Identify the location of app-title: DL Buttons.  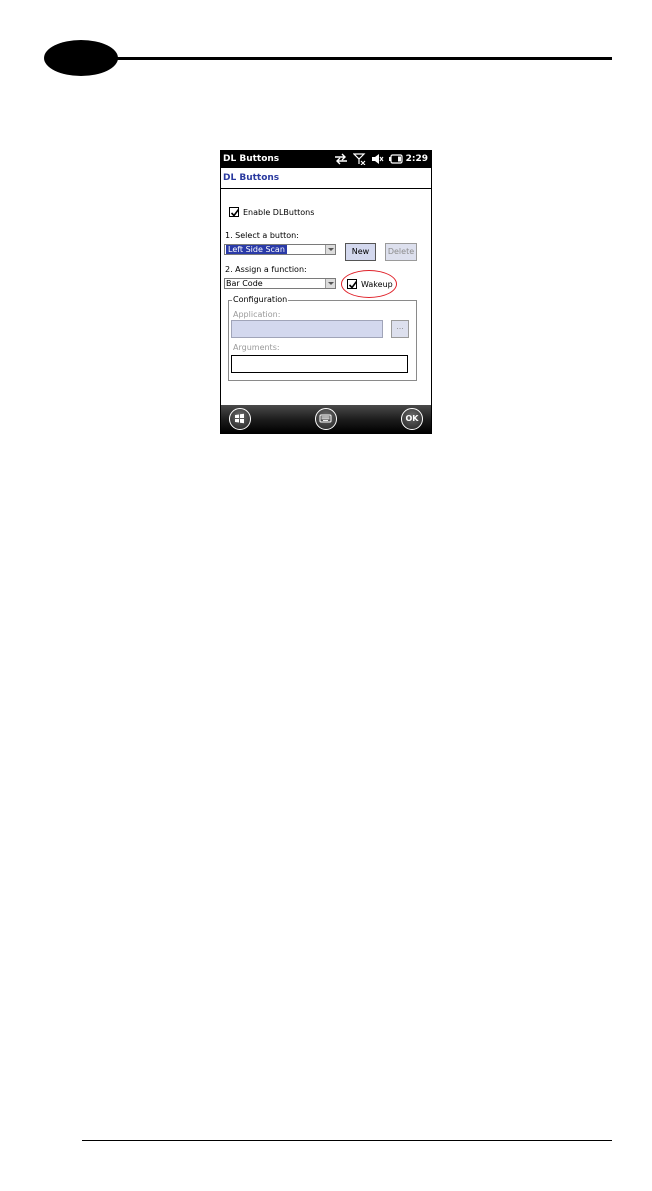
(251, 178).